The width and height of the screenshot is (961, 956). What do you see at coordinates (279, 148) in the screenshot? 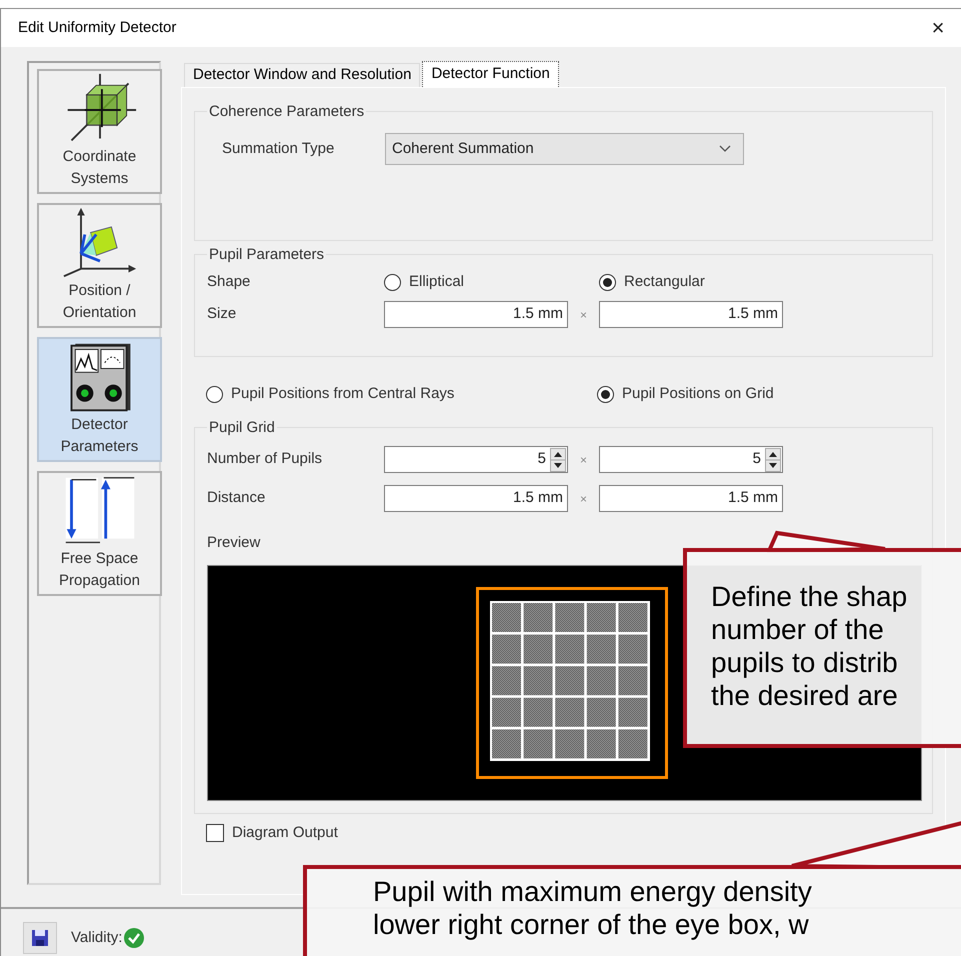
I see `field-label: Summation Type` at bounding box center [279, 148].